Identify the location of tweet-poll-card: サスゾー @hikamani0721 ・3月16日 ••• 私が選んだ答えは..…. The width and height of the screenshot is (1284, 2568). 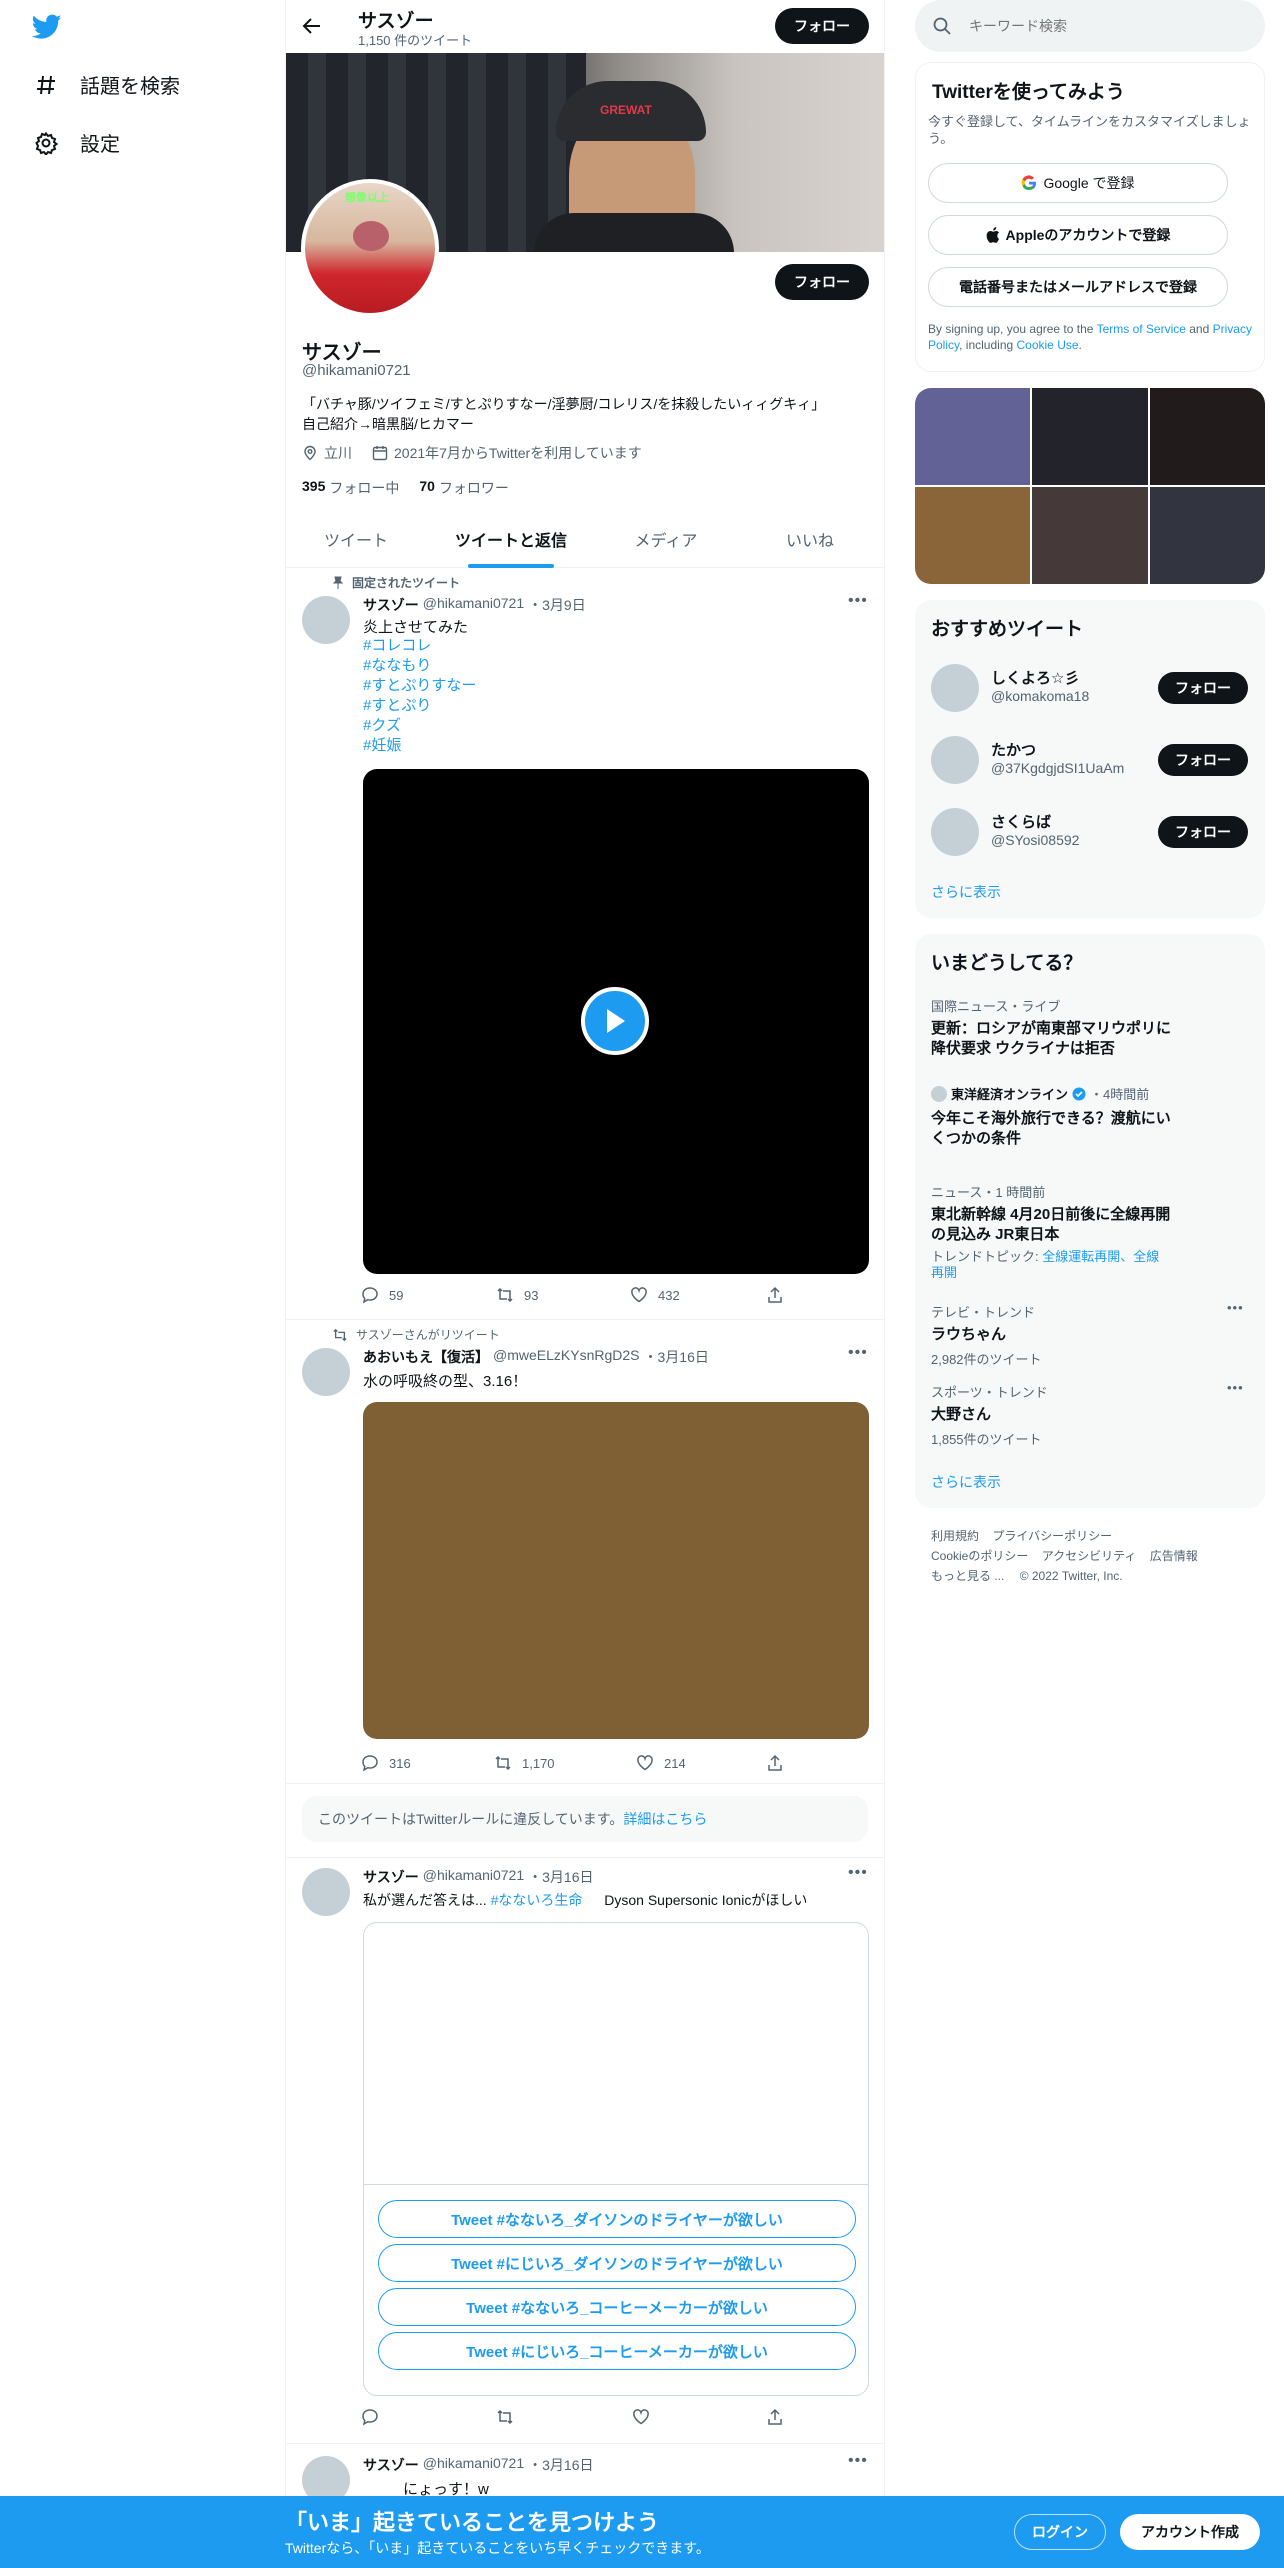
(585, 2151).